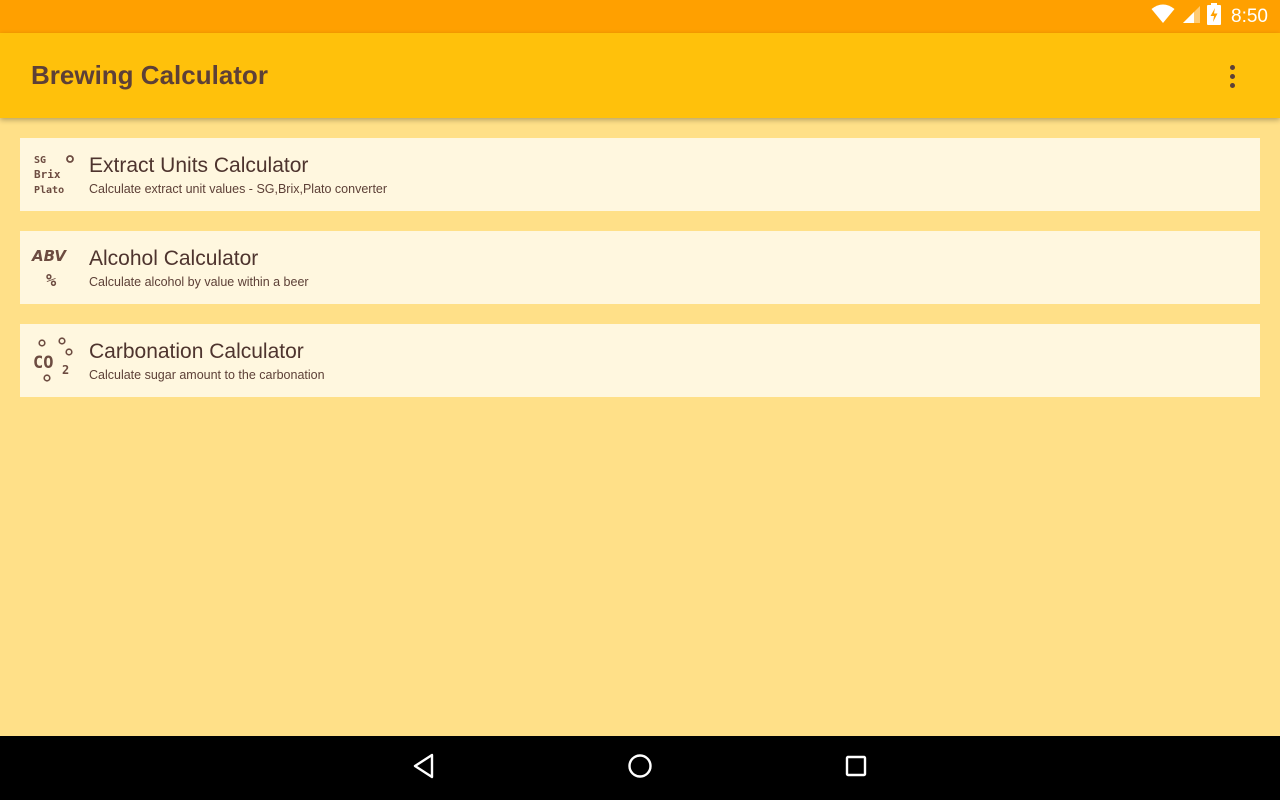 This screenshot has width=1280, height=800. Describe the element at coordinates (174, 258) in the screenshot. I see `card-title: Alcohol Calculator` at that location.